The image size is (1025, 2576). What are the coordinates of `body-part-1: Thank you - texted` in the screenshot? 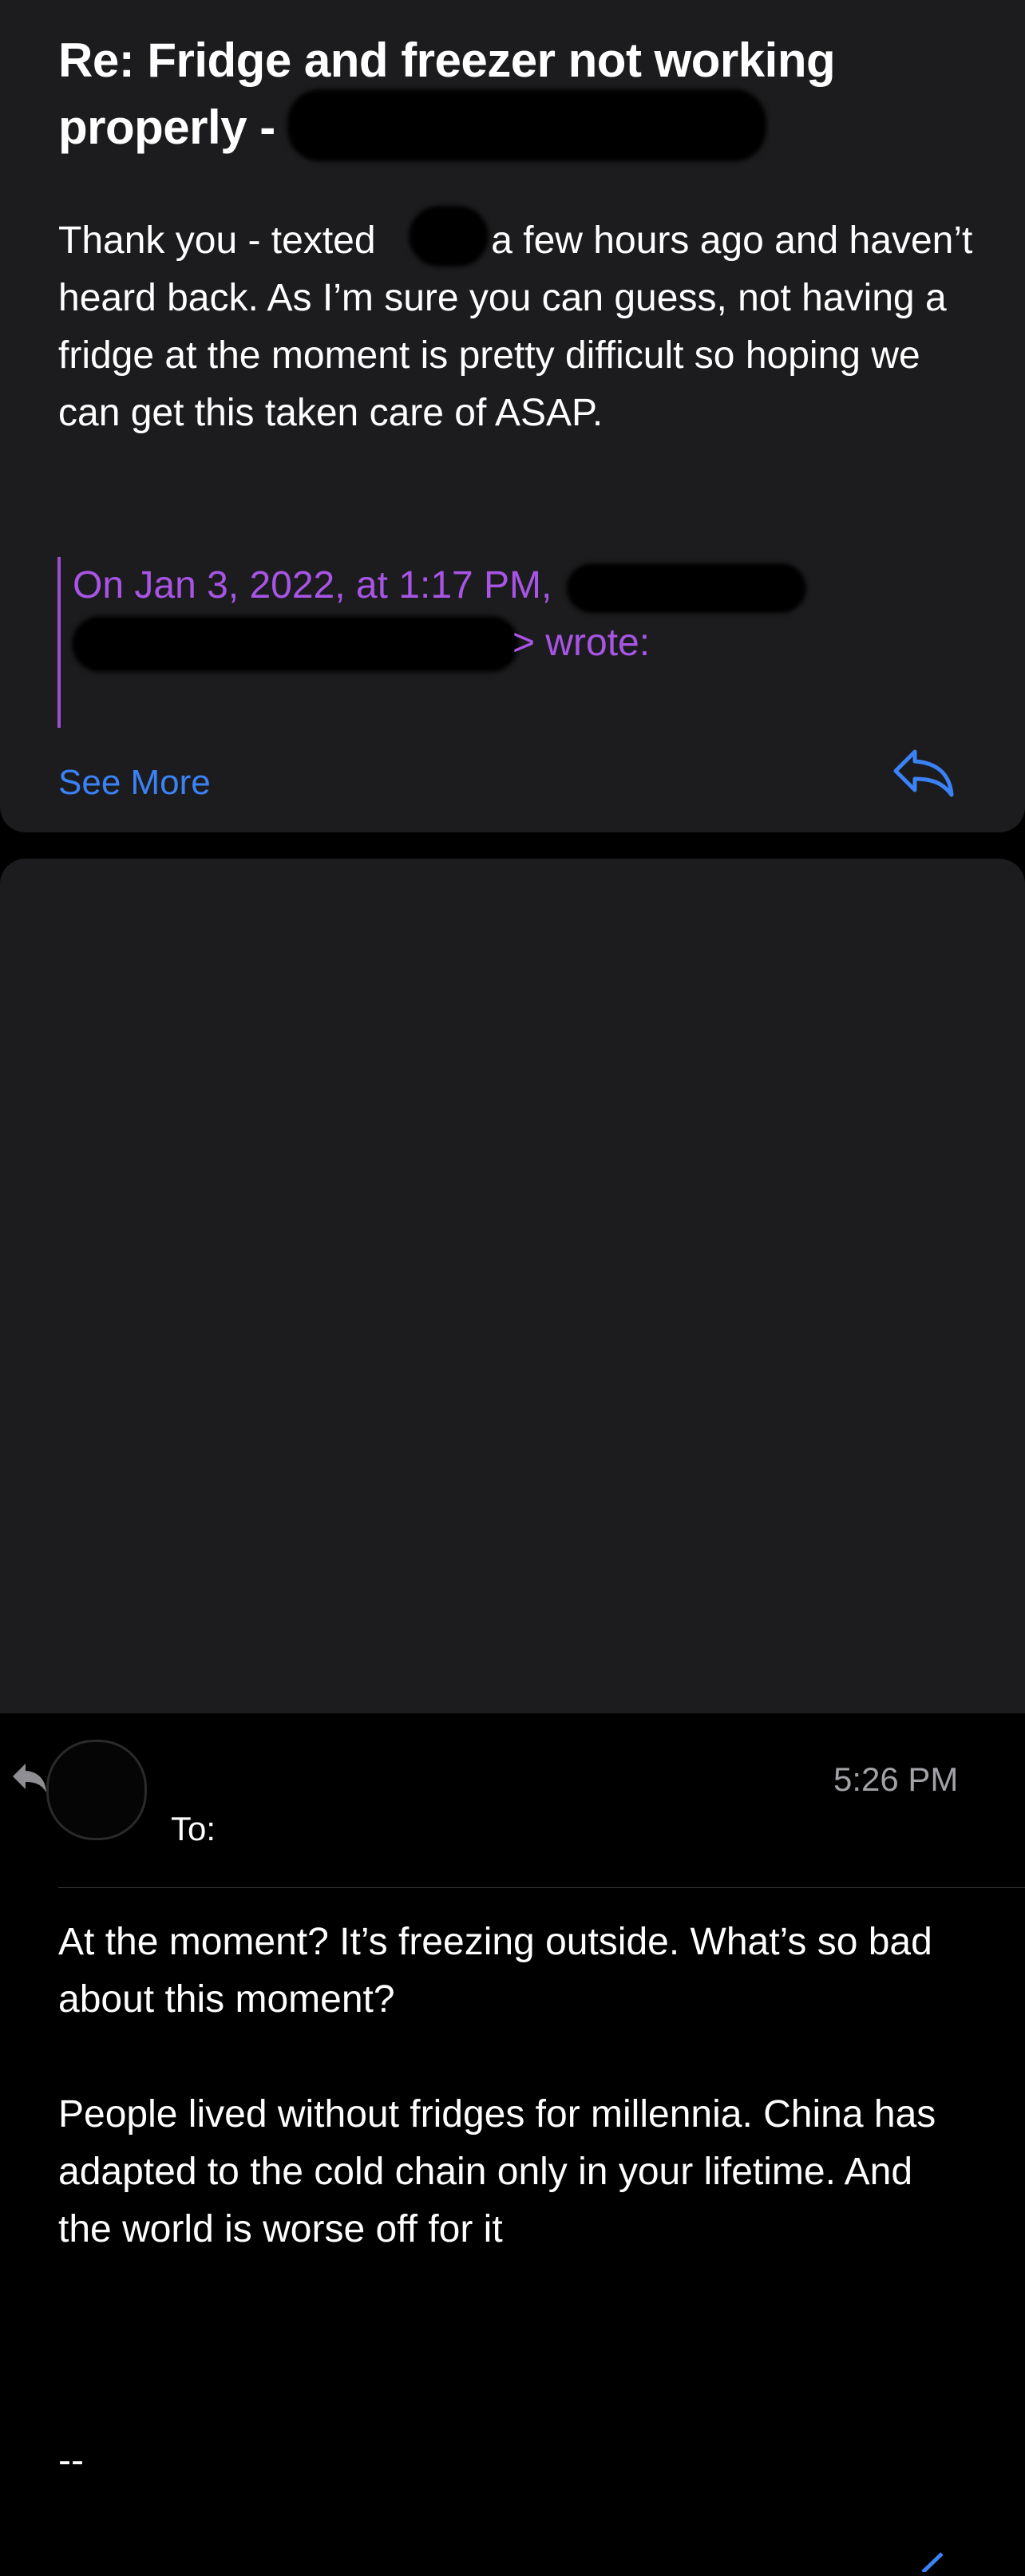 It's located at (217, 240).